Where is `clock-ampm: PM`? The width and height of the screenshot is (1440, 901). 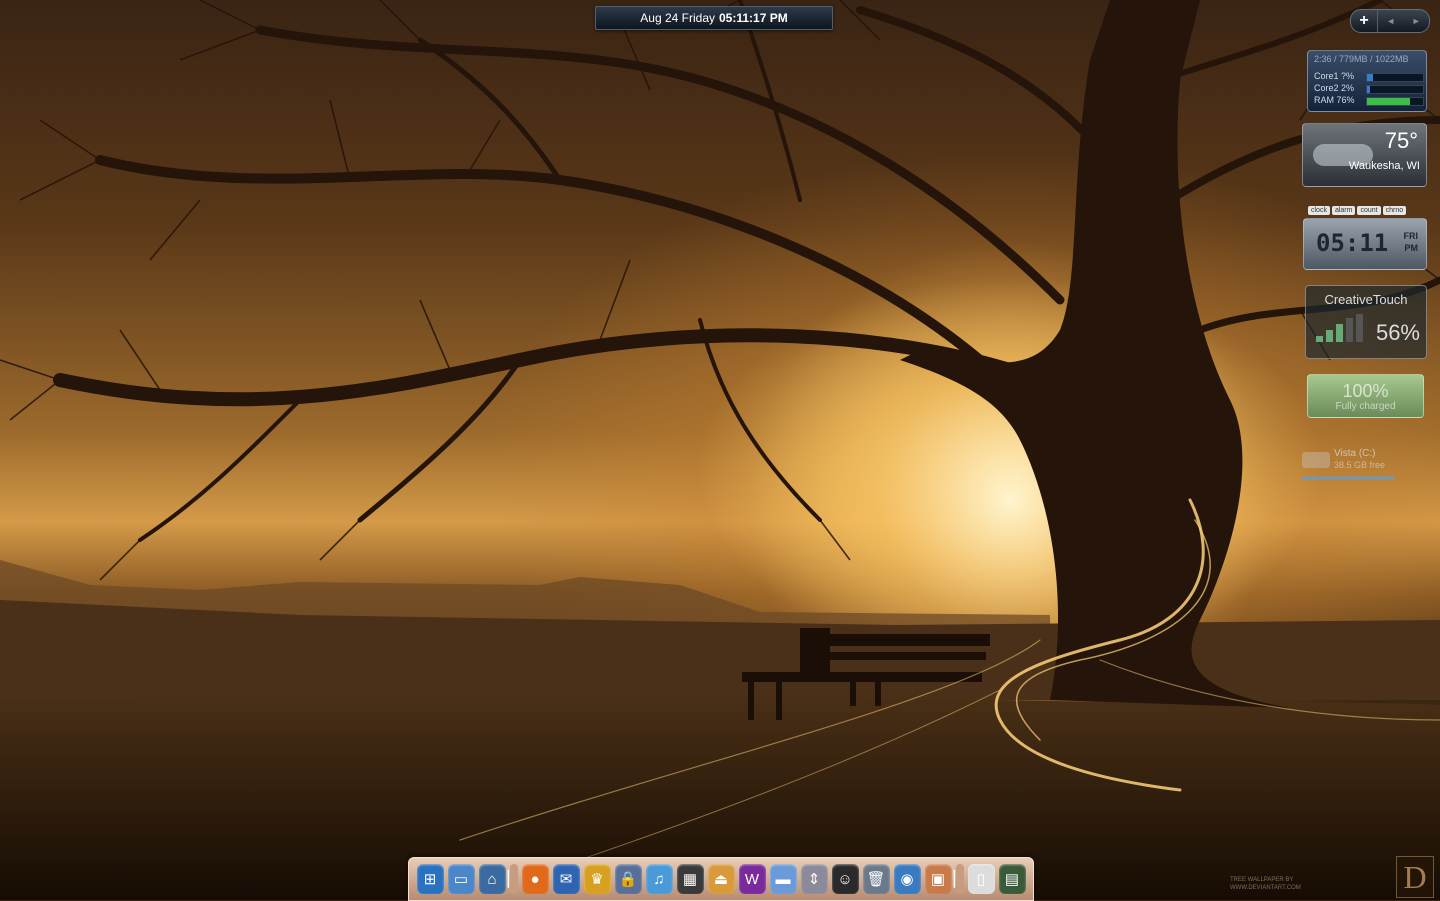 clock-ampm: PM is located at coordinates (1411, 248).